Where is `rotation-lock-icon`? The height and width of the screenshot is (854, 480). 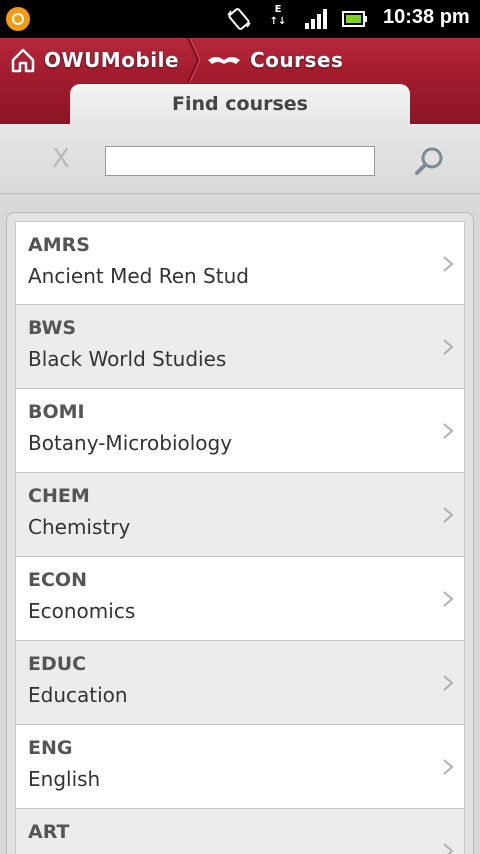 rotation-lock-icon is located at coordinates (239, 19).